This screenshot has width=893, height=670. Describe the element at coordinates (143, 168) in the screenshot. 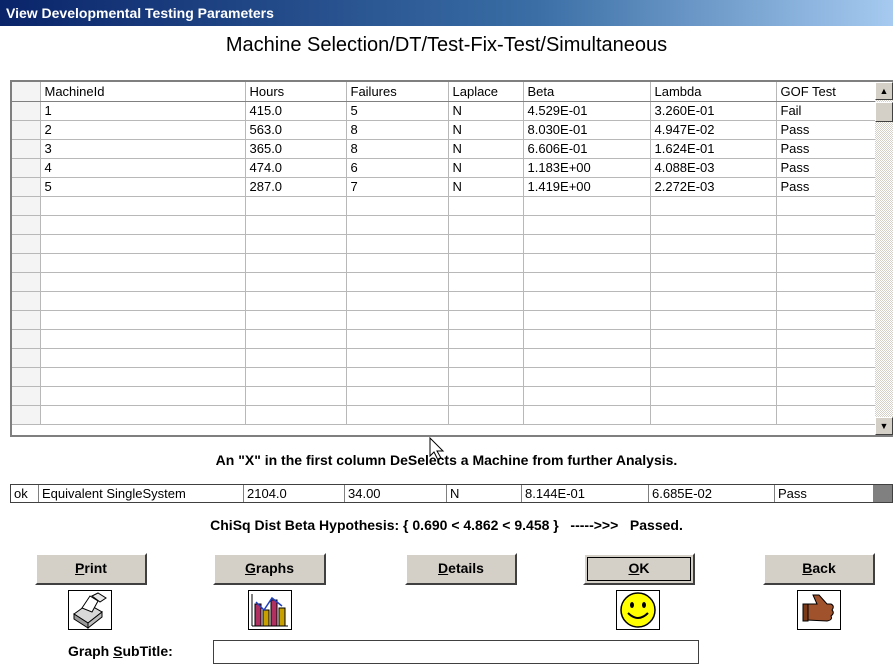

I see `cell-machineid: 4` at that location.